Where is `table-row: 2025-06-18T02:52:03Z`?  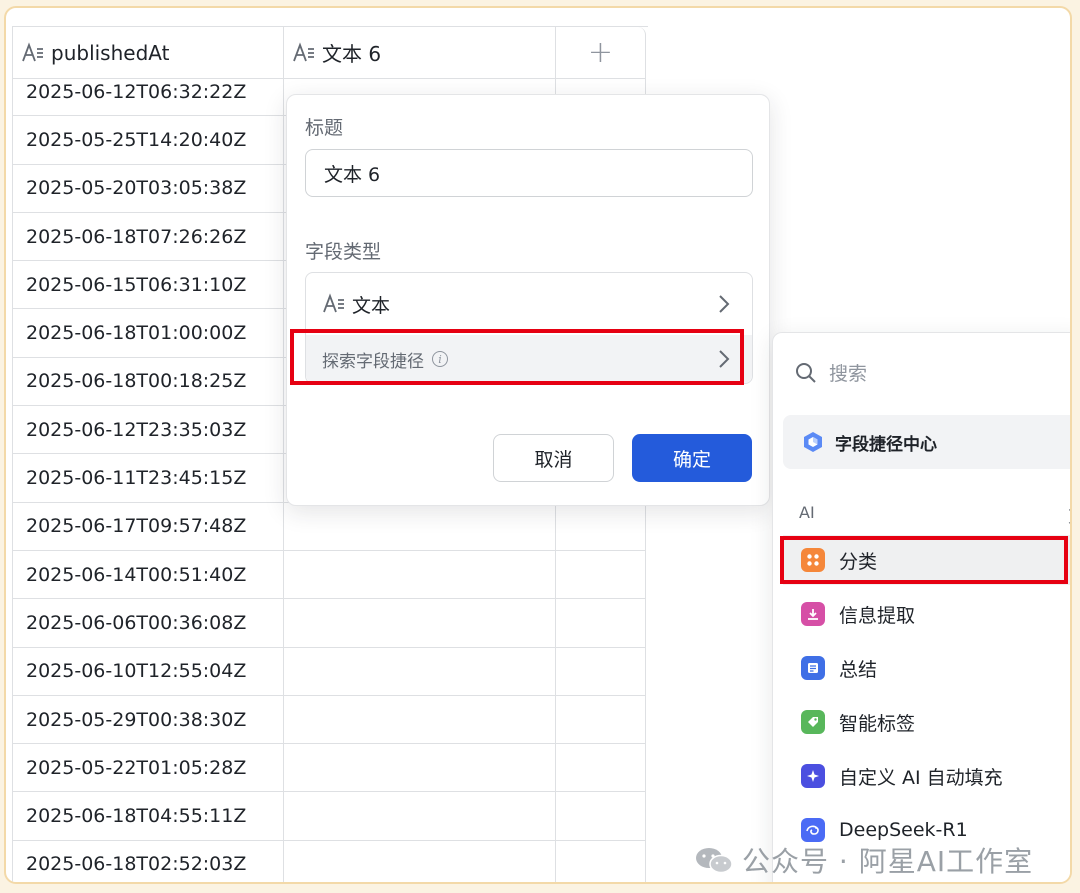 table-row: 2025-06-18T02:52:03Z is located at coordinates (330, 861).